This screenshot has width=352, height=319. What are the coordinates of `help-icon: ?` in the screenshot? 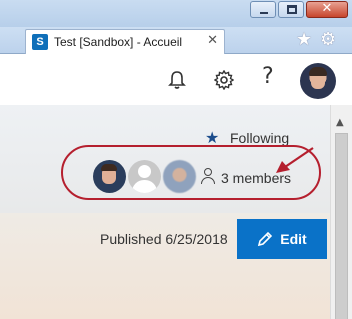 It's located at (268, 76).